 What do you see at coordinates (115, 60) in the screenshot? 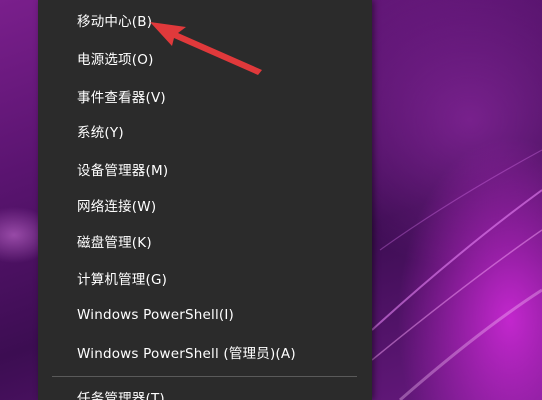
I see `menu-item-label: 电源选项(O)` at bounding box center [115, 60].